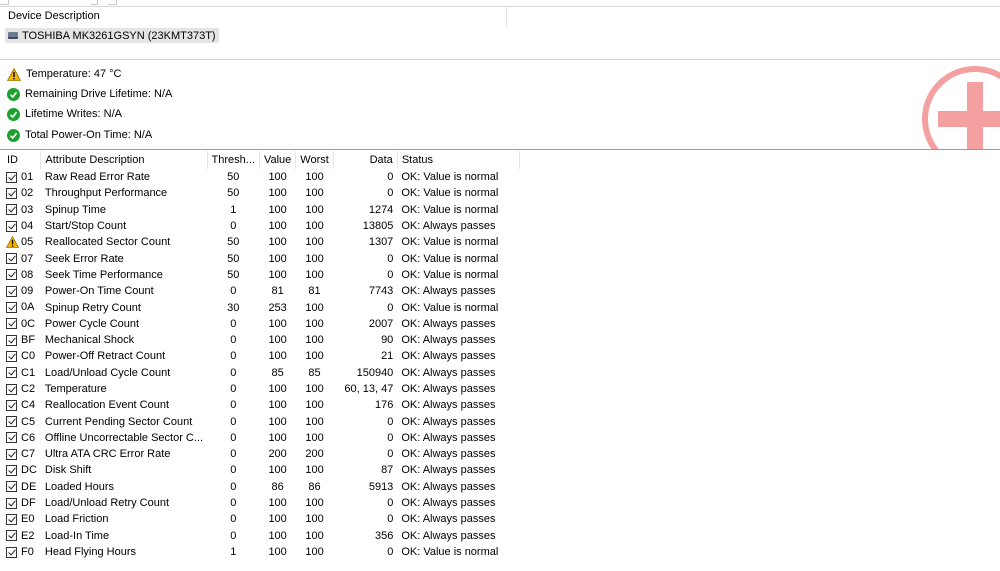  What do you see at coordinates (13, 114) in the screenshot?
I see `check-icon` at bounding box center [13, 114].